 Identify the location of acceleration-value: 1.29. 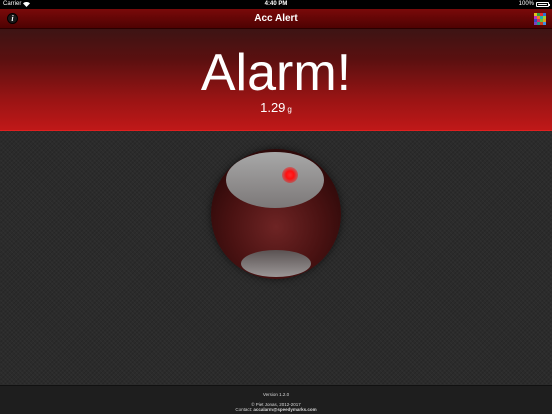
(273, 107).